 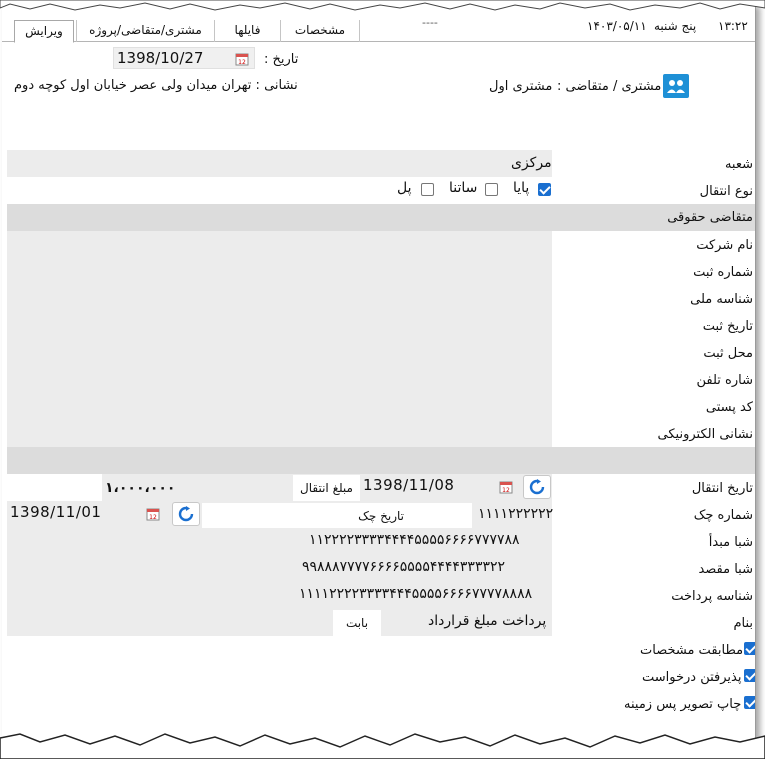 I want to click on legal-section-title: متقاضی حقوقی, so click(x=710, y=217).